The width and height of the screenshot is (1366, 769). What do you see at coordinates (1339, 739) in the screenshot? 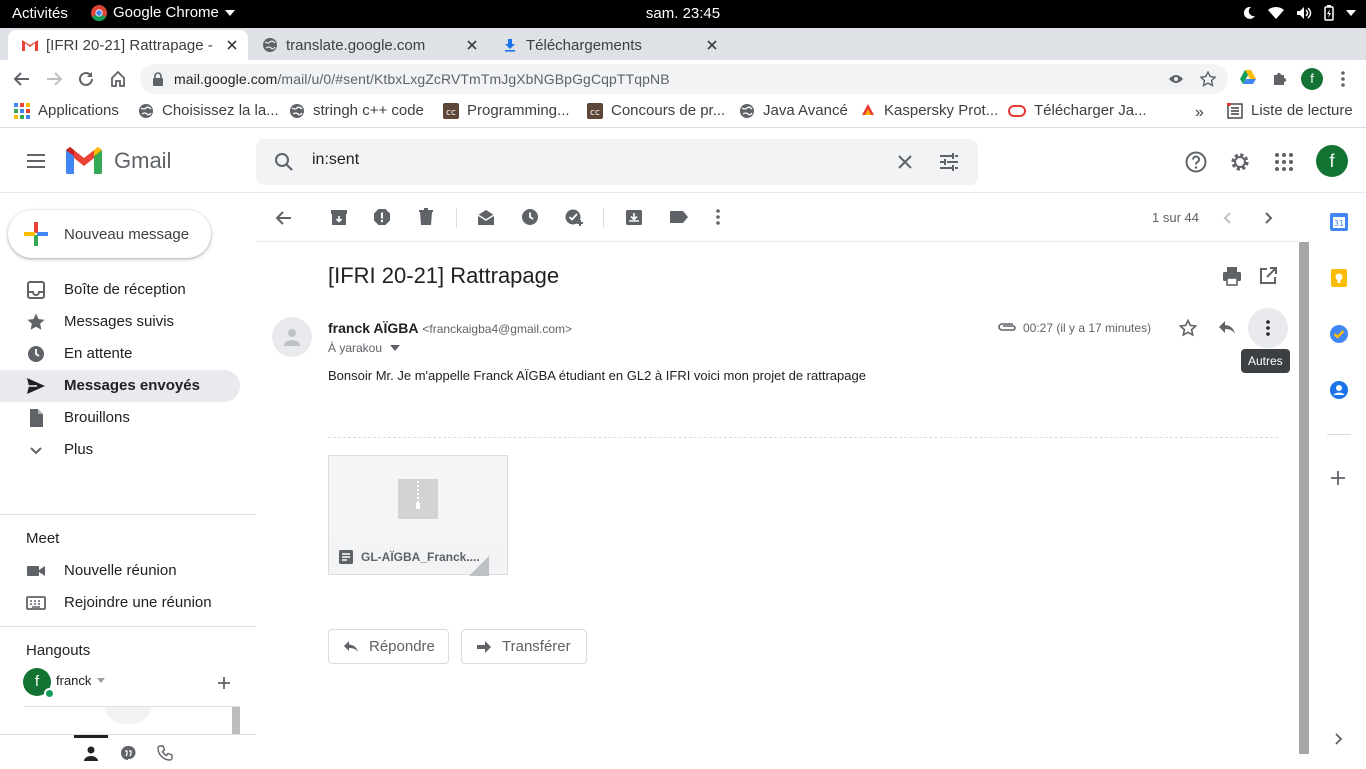
I see `expand-panel-chevron-icon` at bounding box center [1339, 739].